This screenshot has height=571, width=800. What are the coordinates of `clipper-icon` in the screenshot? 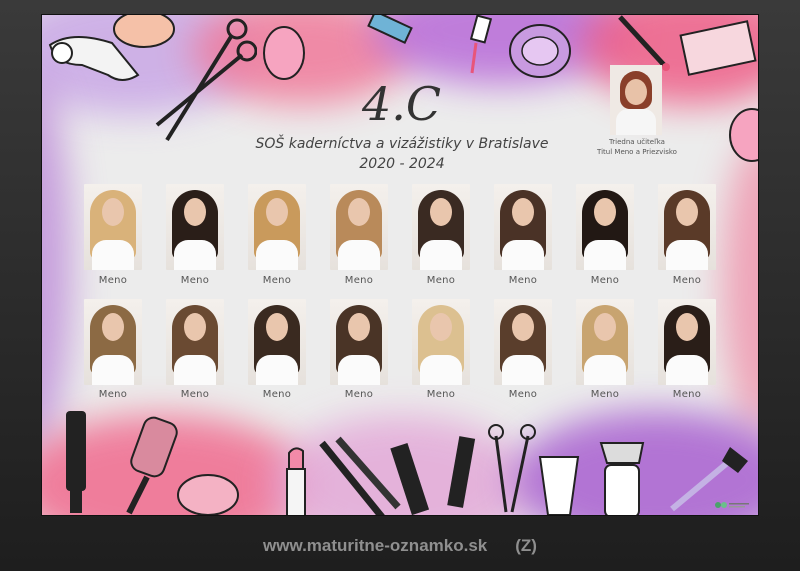 It's located at (559, 485).